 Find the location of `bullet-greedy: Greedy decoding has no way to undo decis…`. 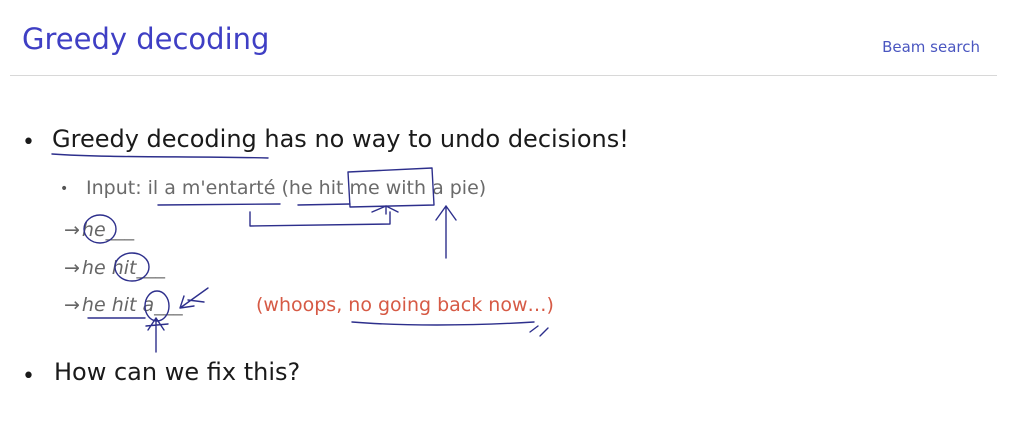

bullet-greedy: Greedy decoding has no way to undo decis… is located at coordinates (340, 139).